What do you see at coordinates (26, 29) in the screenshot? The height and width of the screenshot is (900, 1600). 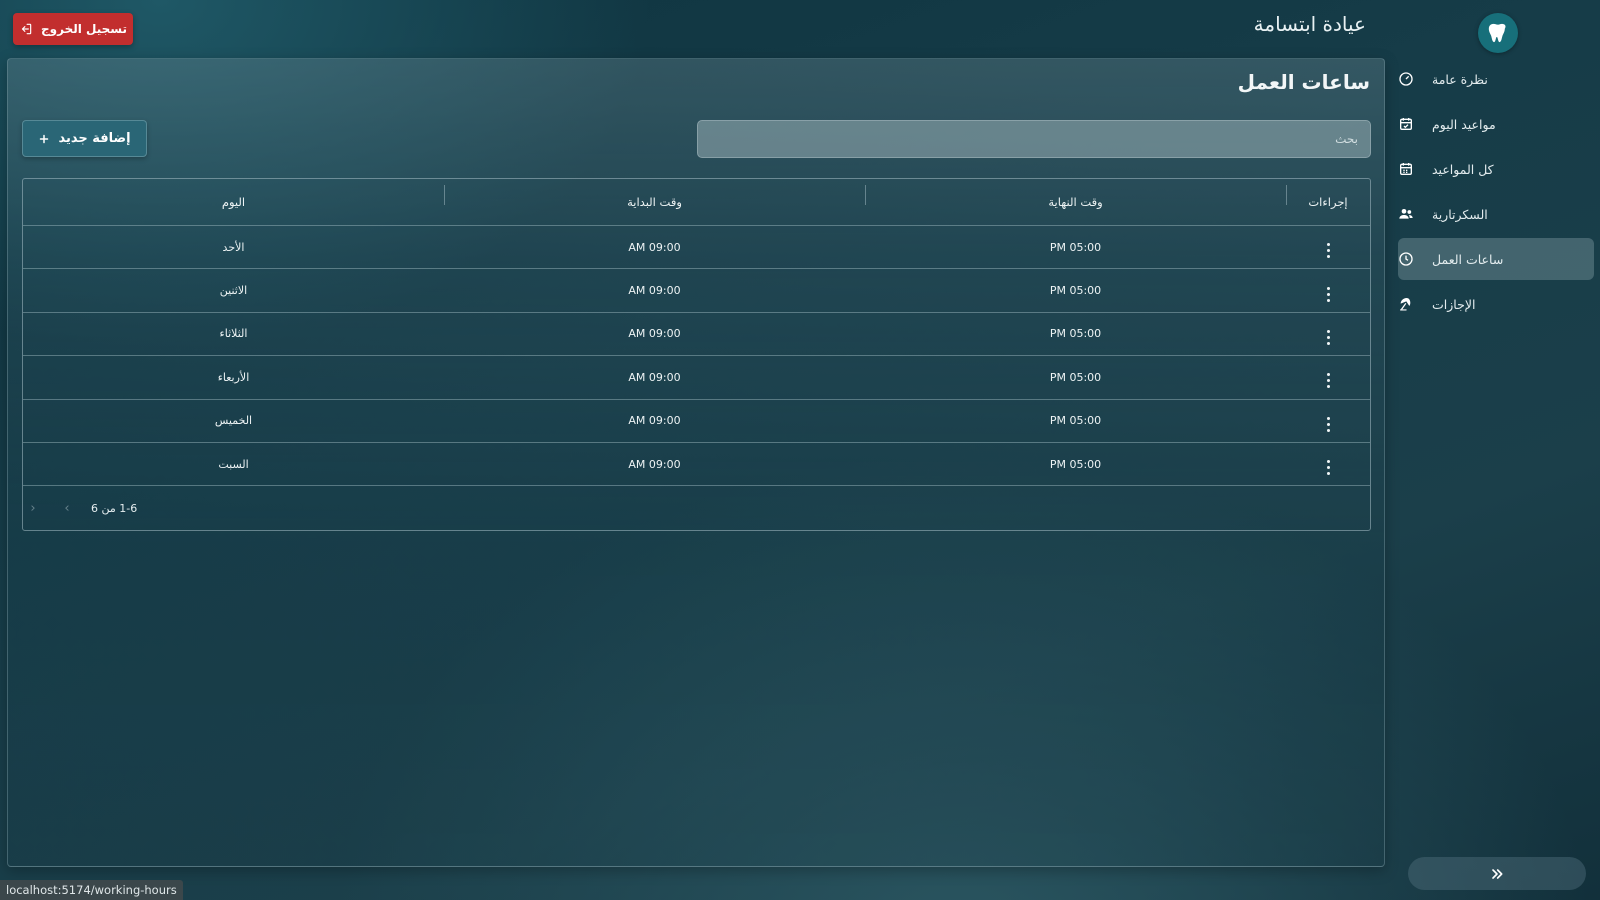 I see `logout-icon` at bounding box center [26, 29].